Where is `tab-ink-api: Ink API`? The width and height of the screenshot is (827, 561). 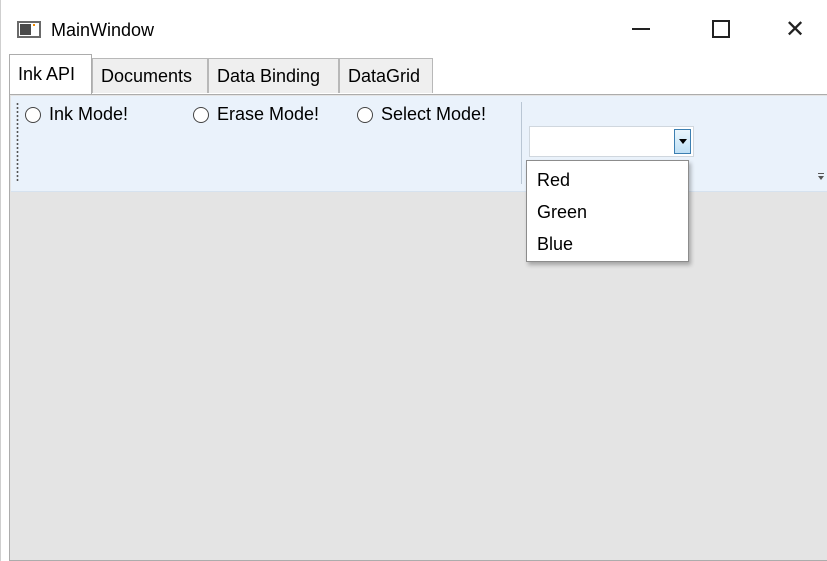 tab-ink-api: Ink API is located at coordinates (50, 74).